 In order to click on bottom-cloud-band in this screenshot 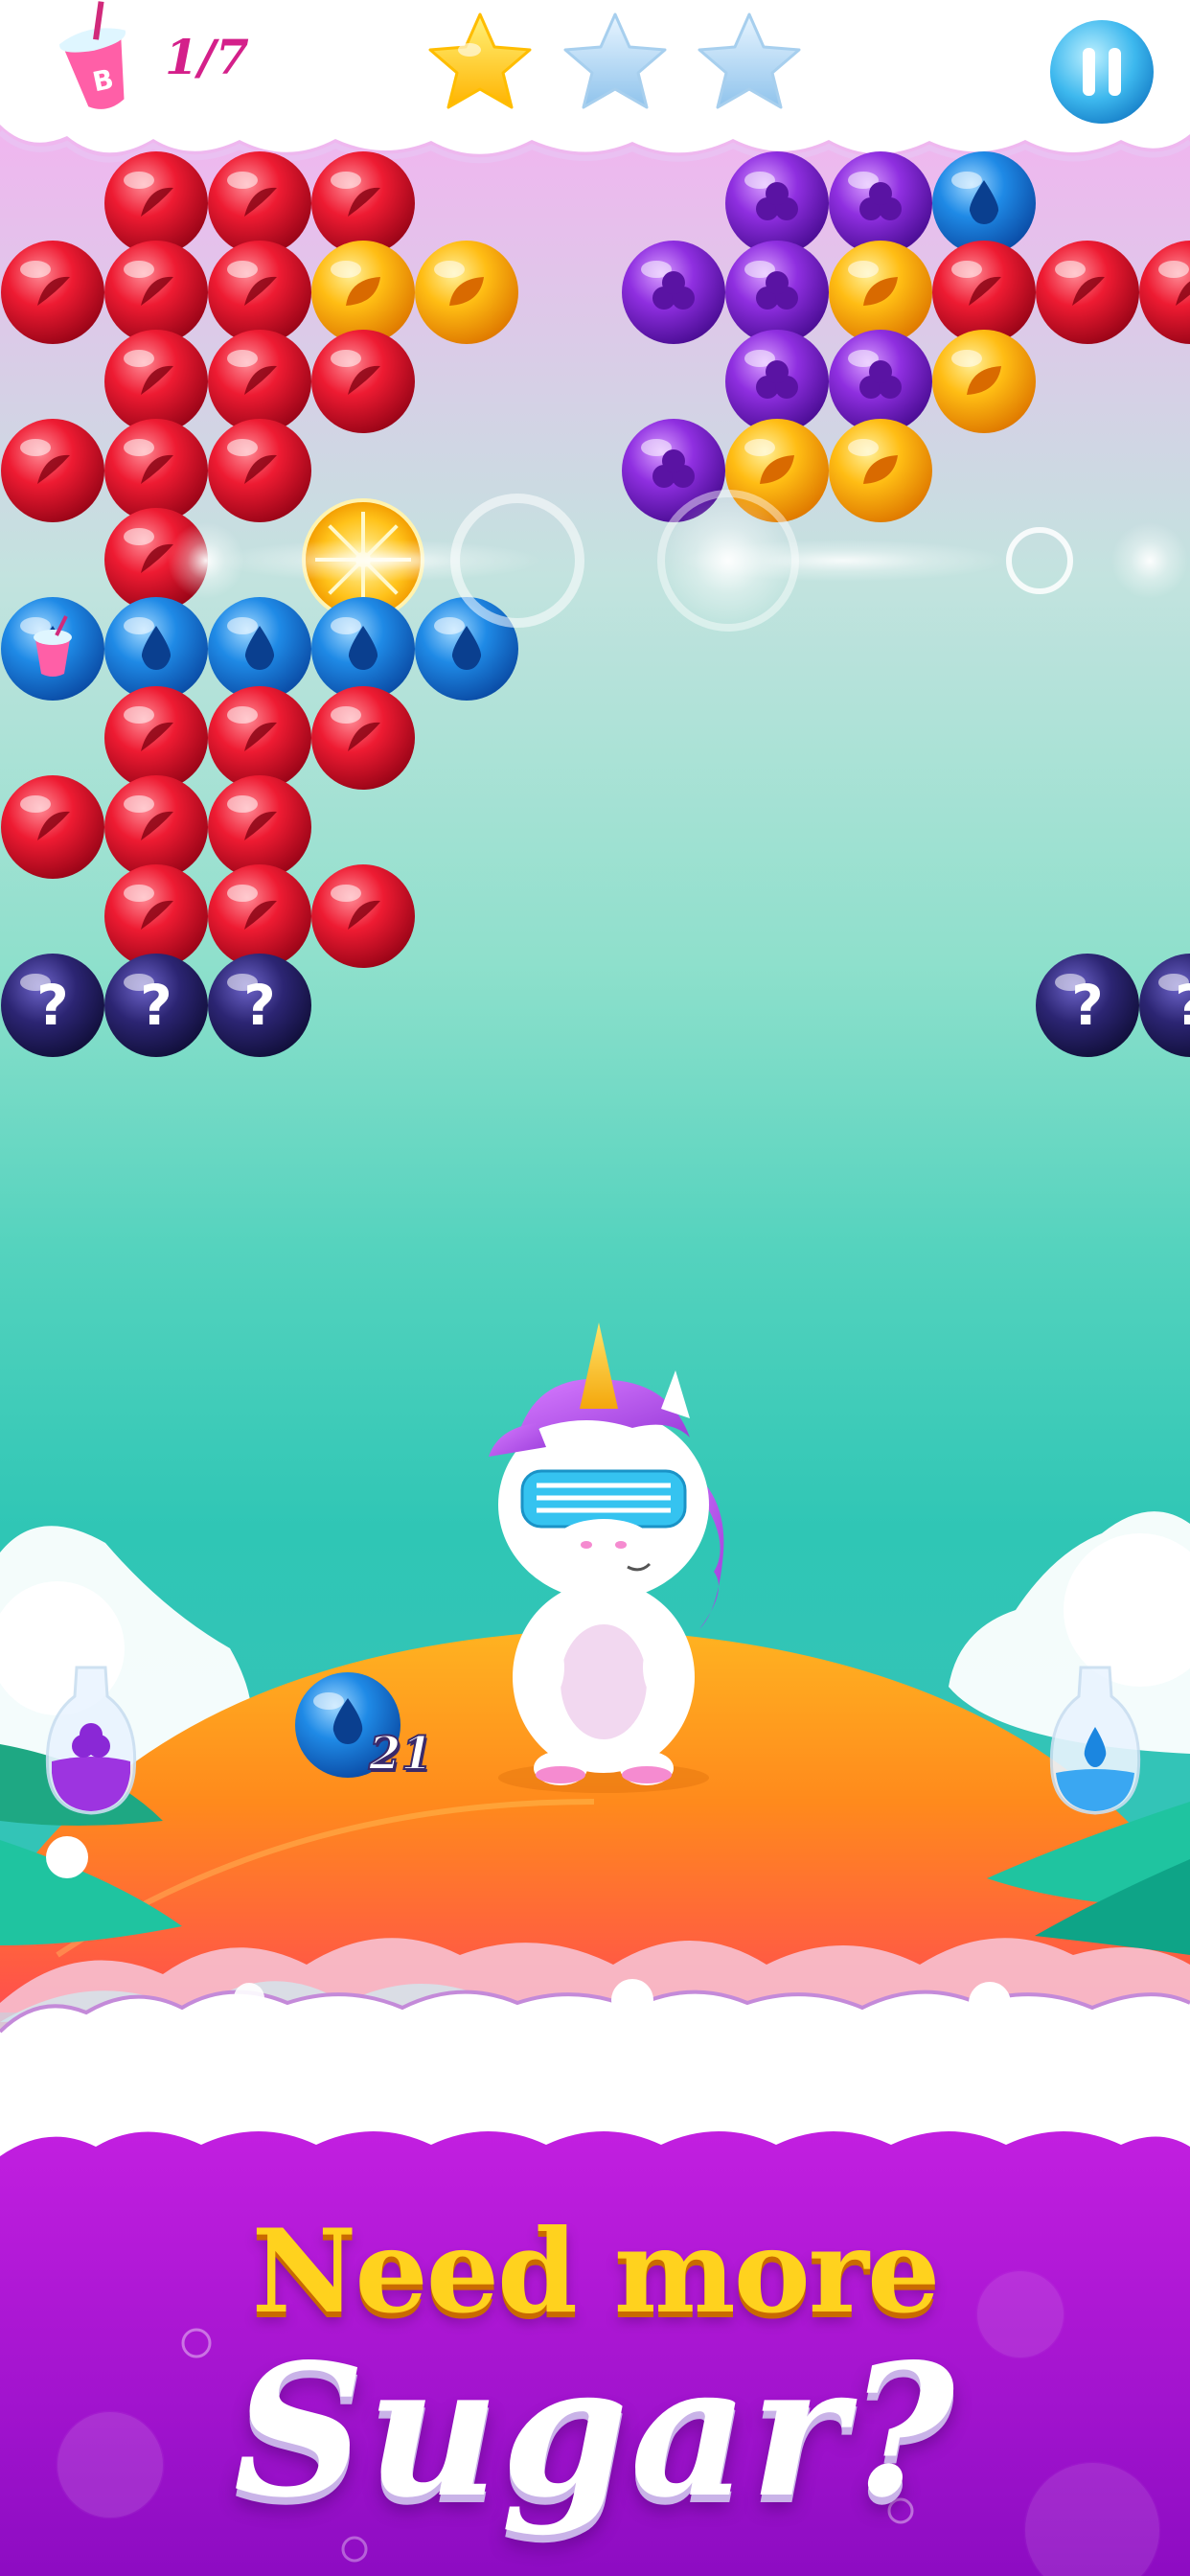, I will do `click(595, 2073)`.